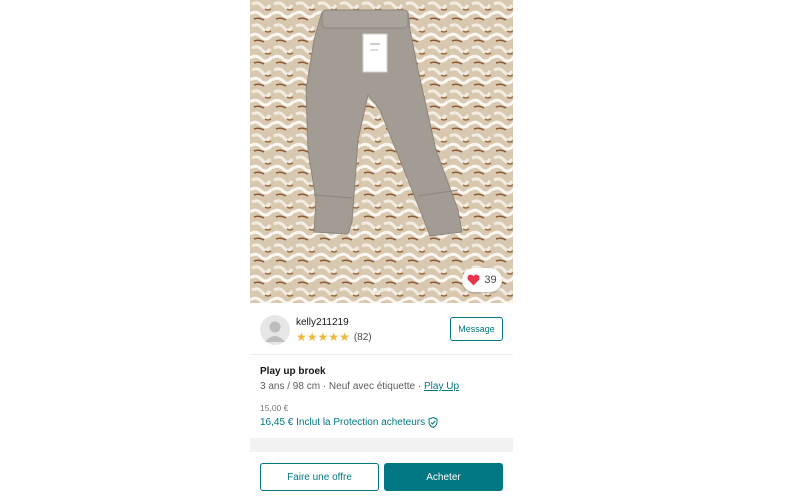  I want to click on seller-rating: ★ ★ ★ ★ ★ (82), so click(334, 337).